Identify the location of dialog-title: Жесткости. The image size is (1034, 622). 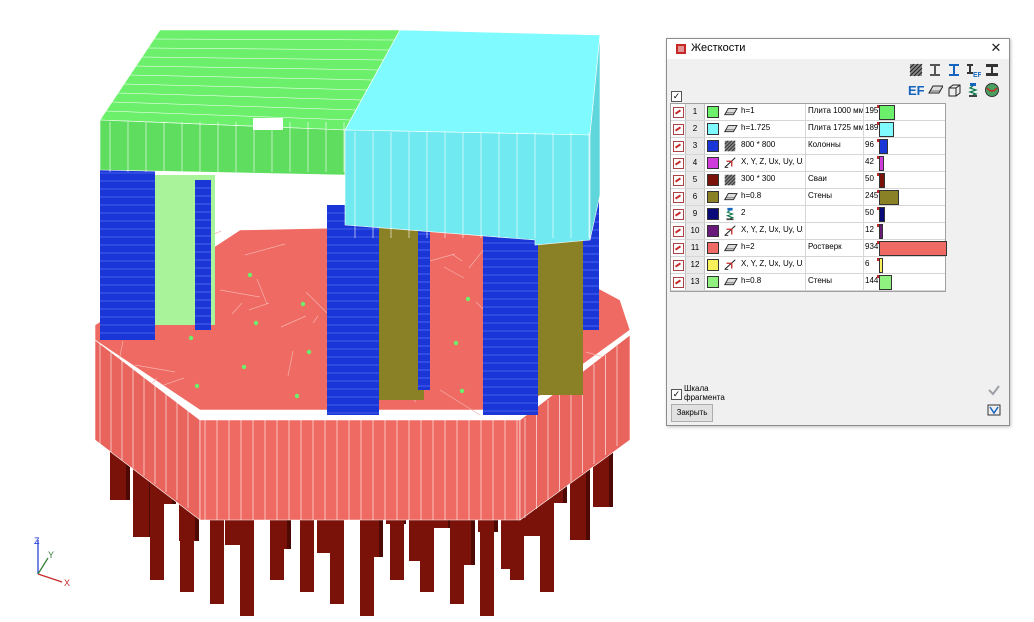
(718, 48).